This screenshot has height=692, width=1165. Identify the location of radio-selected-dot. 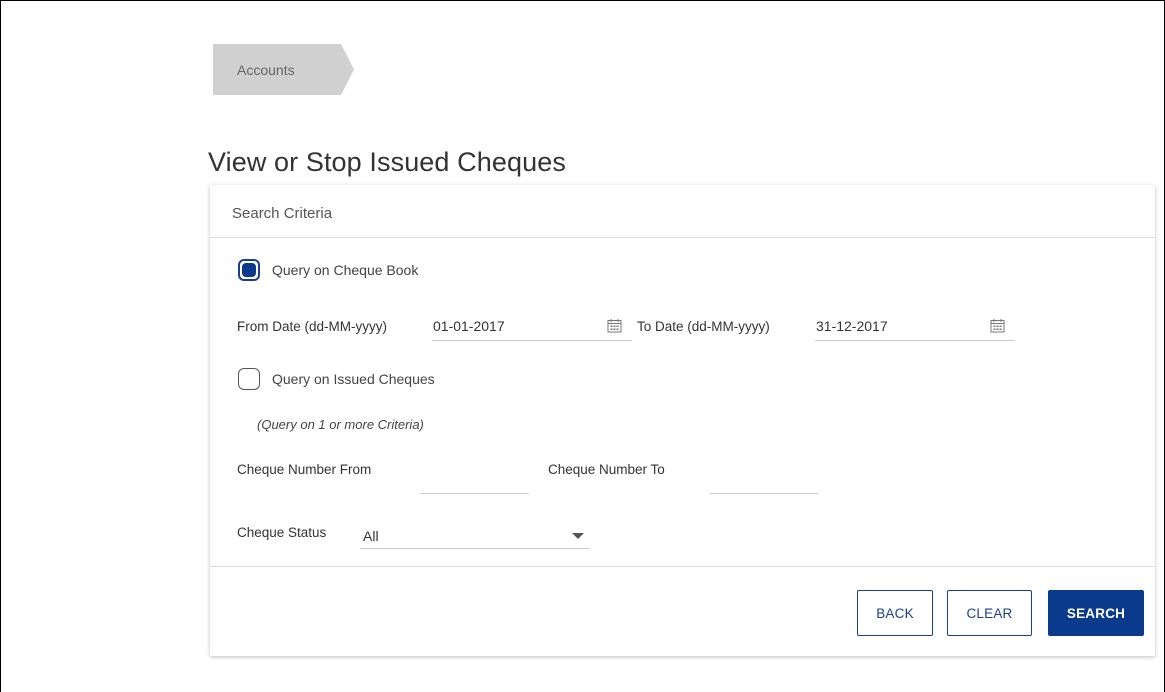
(249, 270).